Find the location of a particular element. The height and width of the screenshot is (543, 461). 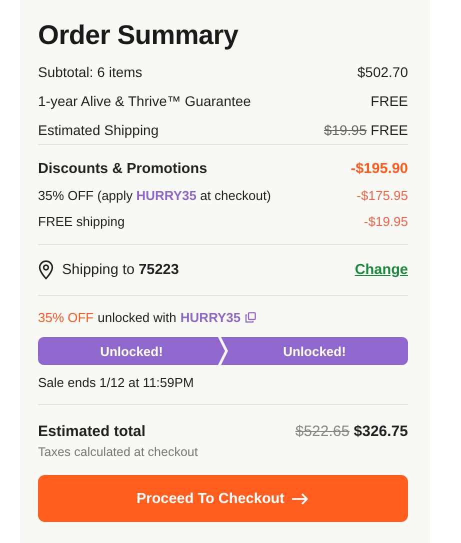

line-value: $502.70 is located at coordinates (382, 72).